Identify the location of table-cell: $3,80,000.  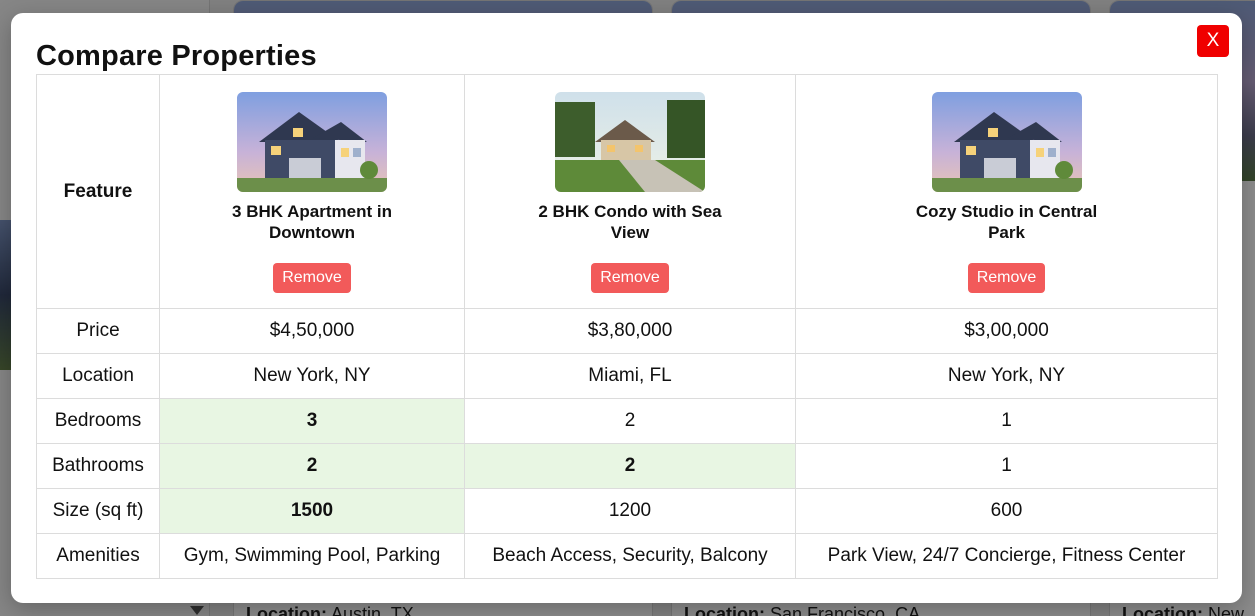
(630, 331).